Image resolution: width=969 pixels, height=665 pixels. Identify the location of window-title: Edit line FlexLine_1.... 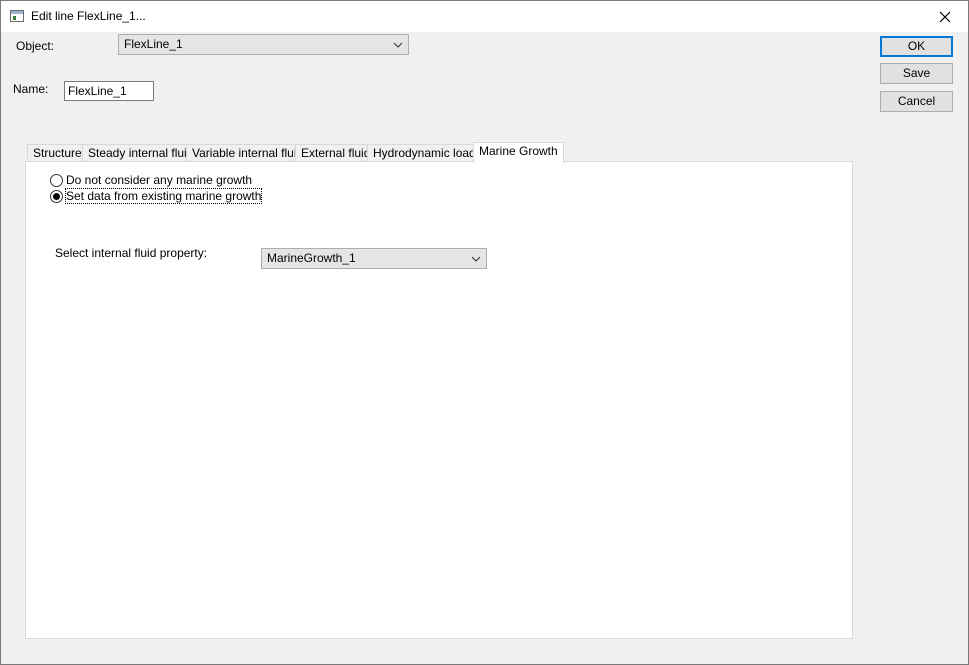
(88, 16).